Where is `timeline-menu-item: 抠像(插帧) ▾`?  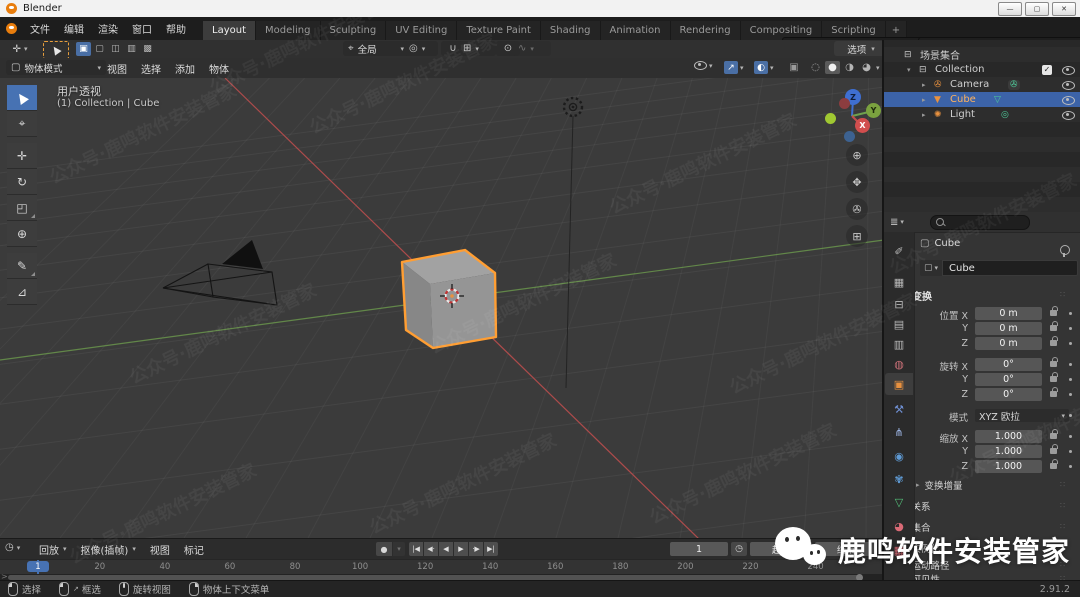
timeline-menu-item: 抠像(插帧) ▾ is located at coordinates (108, 549).